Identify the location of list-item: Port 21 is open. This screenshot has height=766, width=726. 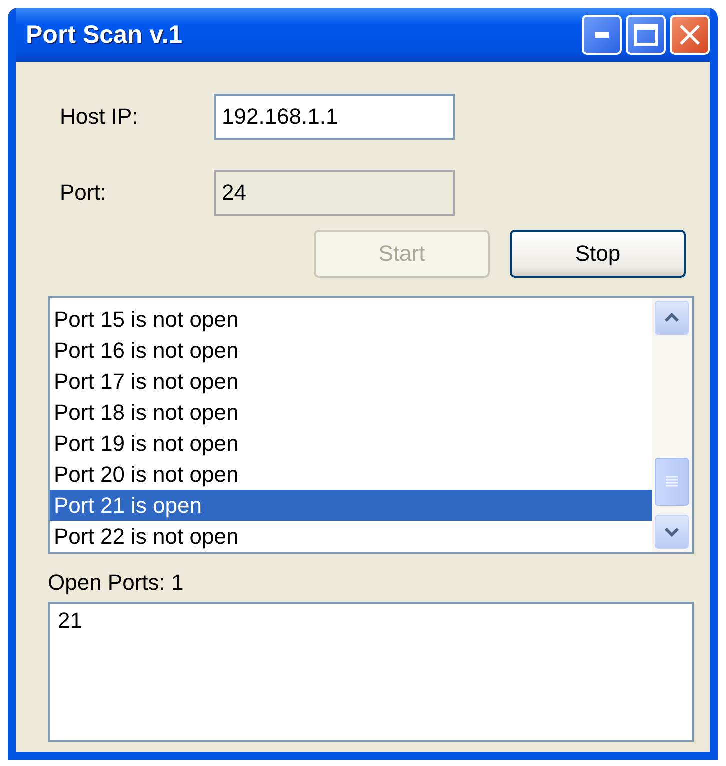
(351, 505).